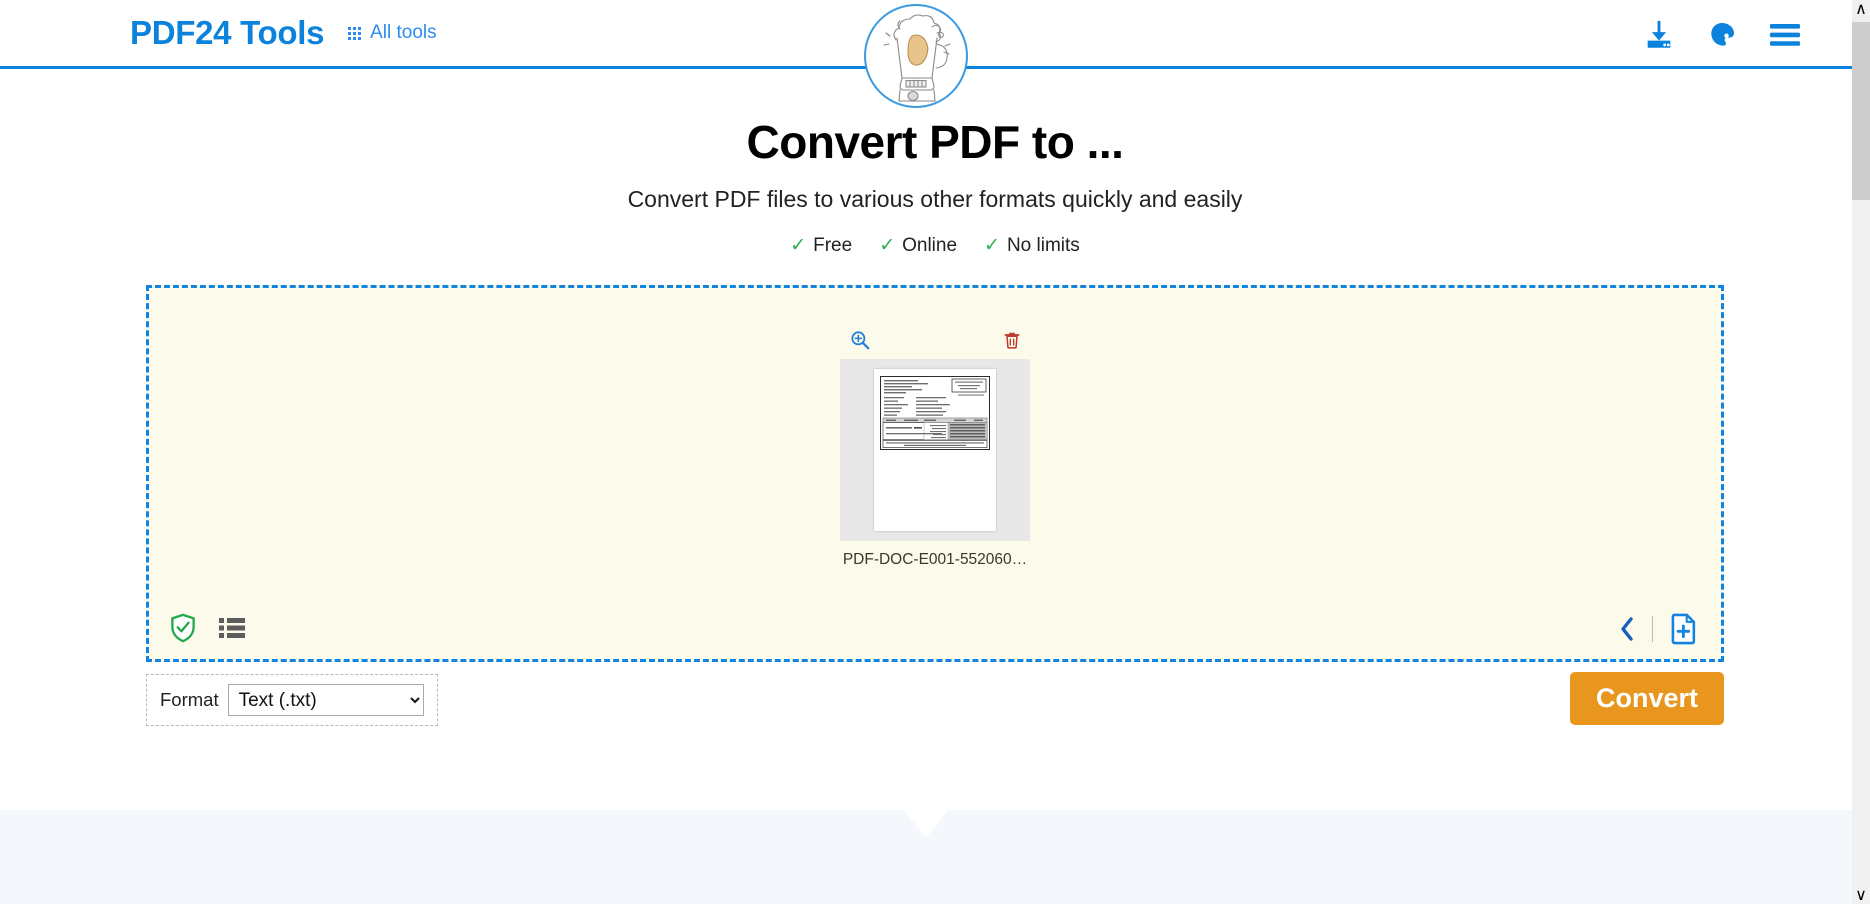 The height and width of the screenshot is (904, 1870). What do you see at coordinates (1659, 35) in the screenshot?
I see `download-icon` at bounding box center [1659, 35].